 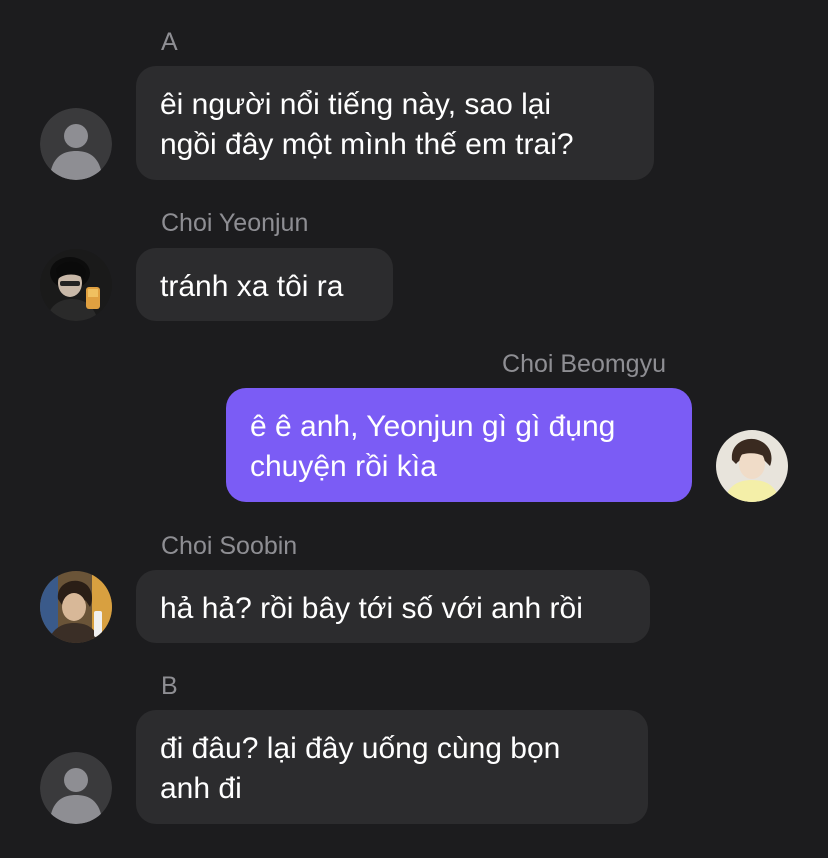 What do you see at coordinates (360, 748) in the screenshot?
I see `message-text: đi đâu? lại đây uống cùng bọn` at bounding box center [360, 748].